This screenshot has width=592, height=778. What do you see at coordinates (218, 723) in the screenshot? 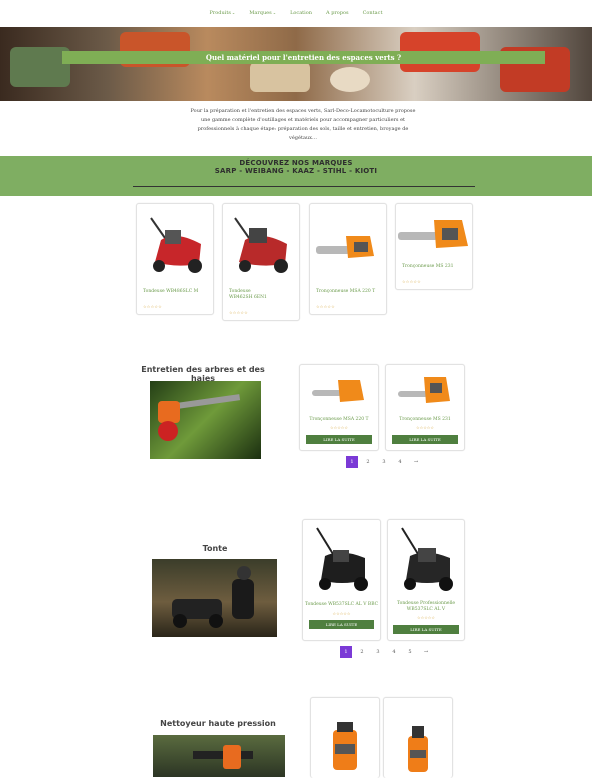
I see `section-title-pressure: Nettoyeur haute pression` at bounding box center [218, 723].